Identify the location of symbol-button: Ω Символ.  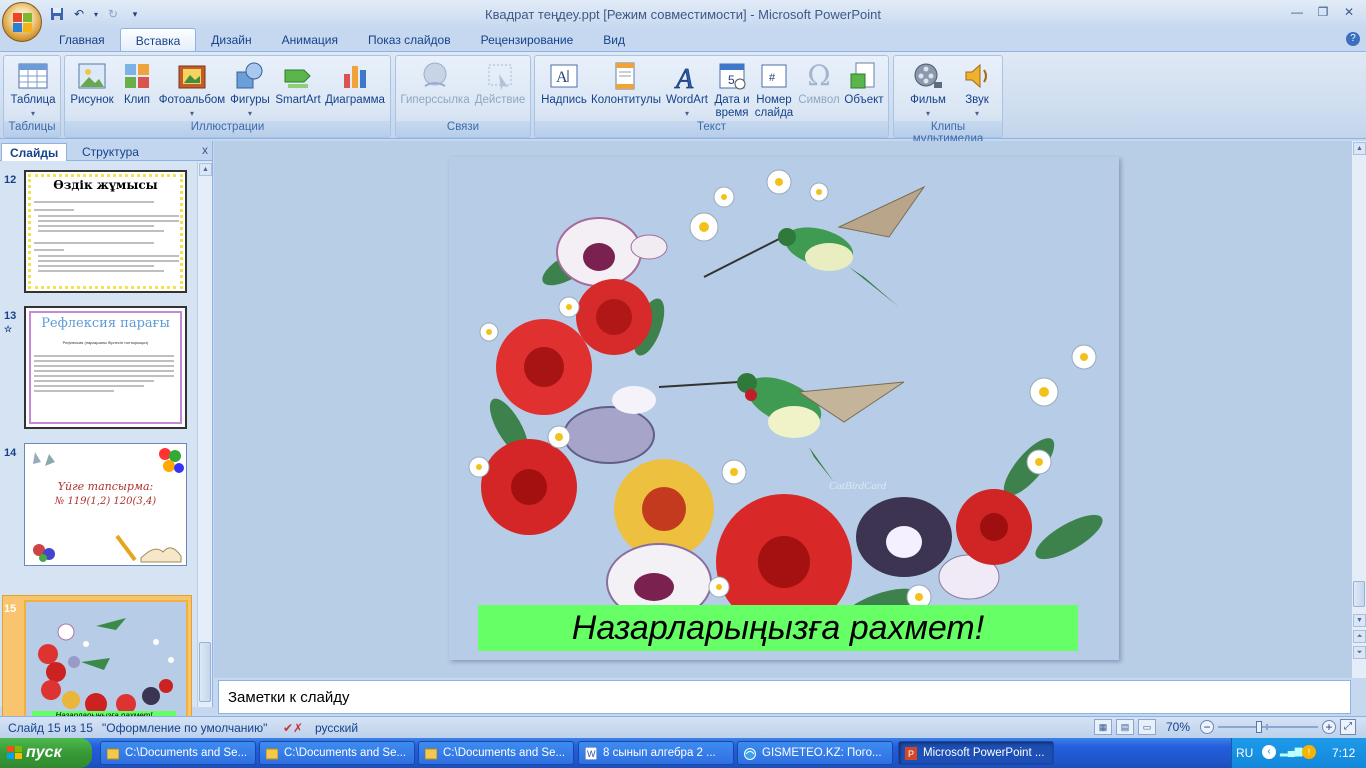
(819, 82).